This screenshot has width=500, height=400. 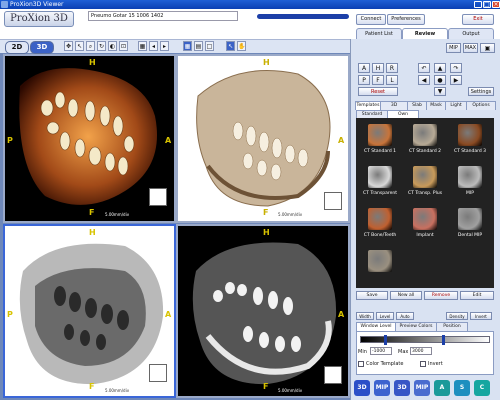 I want to click on layout-single-icon: □, so click(x=209, y=46).